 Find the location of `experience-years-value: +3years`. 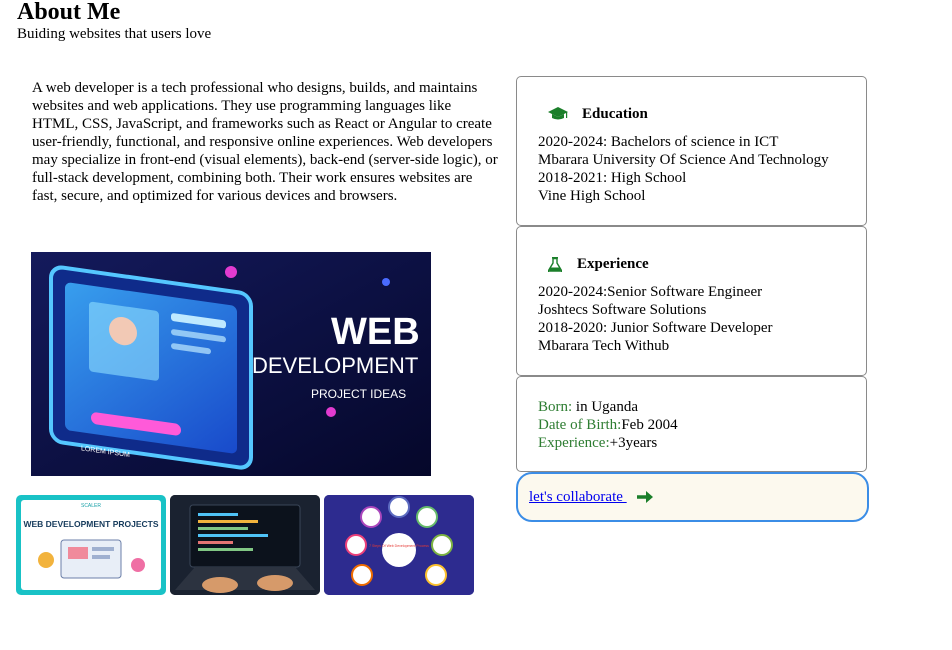

experience-years-value: +3years is located at coordinates (633, 443).